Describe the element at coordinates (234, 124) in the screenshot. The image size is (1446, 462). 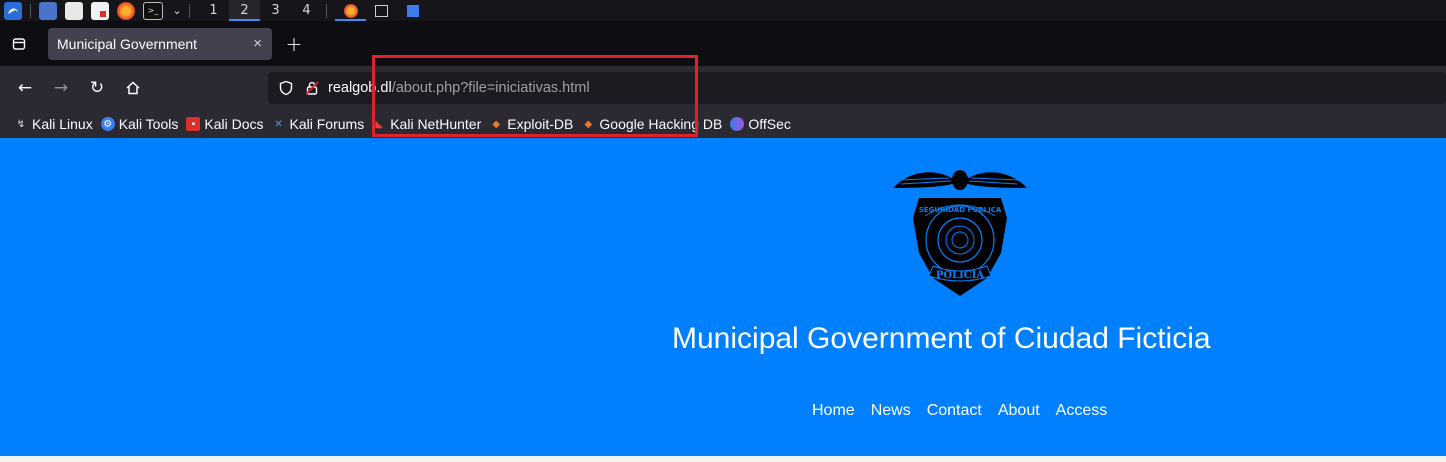
I see `bookmark-label: Kali Docs` at that location.